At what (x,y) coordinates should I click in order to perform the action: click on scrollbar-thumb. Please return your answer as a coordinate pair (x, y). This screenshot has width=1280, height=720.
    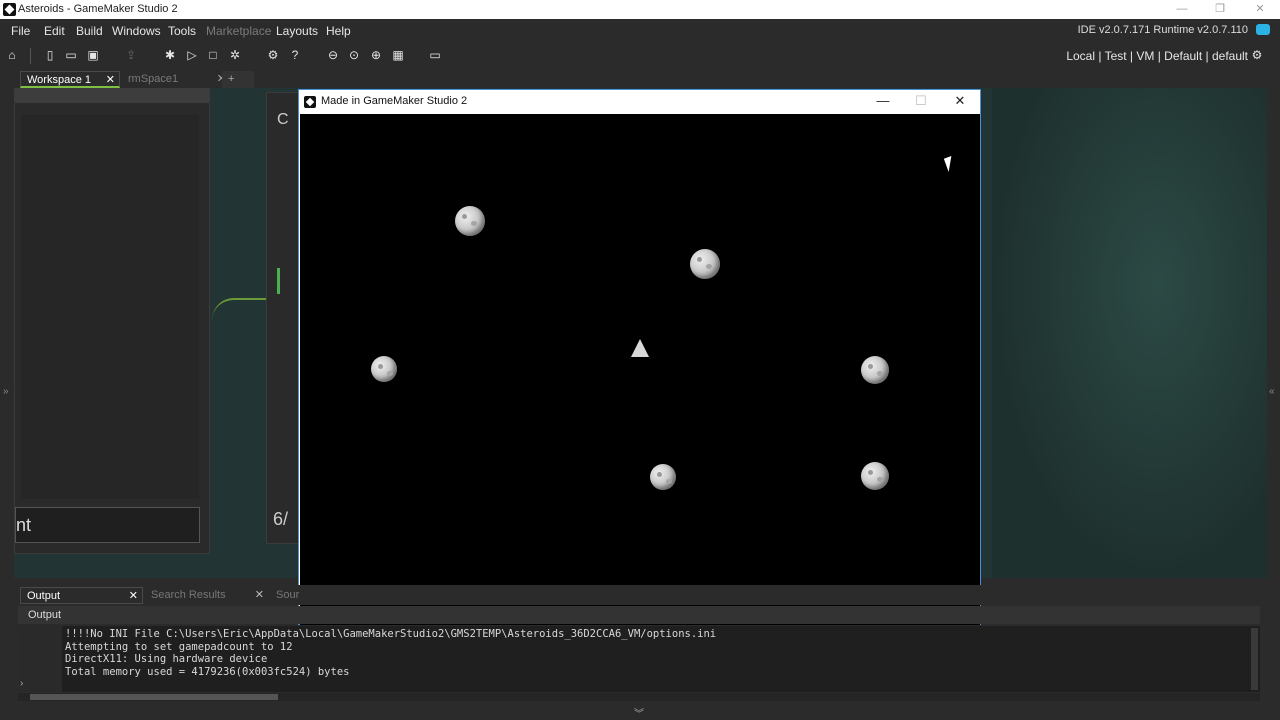
    Looking at the image, I should click on (154, 697).